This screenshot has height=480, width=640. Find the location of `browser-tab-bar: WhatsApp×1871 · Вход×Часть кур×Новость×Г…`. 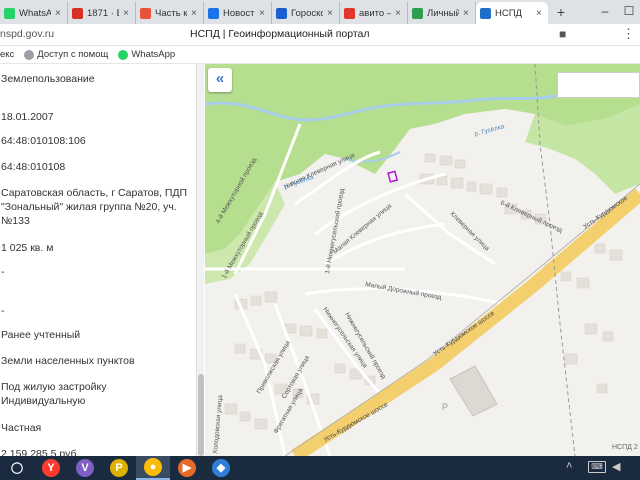

browser-tab-bar: WhatsApp×1871 · Вход×Часть кур×Новость×Г… is located at coordinates (320, 12).